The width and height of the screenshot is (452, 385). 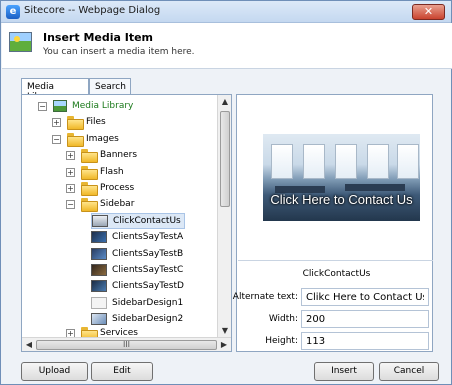 I want to click on dialog-subtitle: You can insert a media item here., so click(x=119, y=52).